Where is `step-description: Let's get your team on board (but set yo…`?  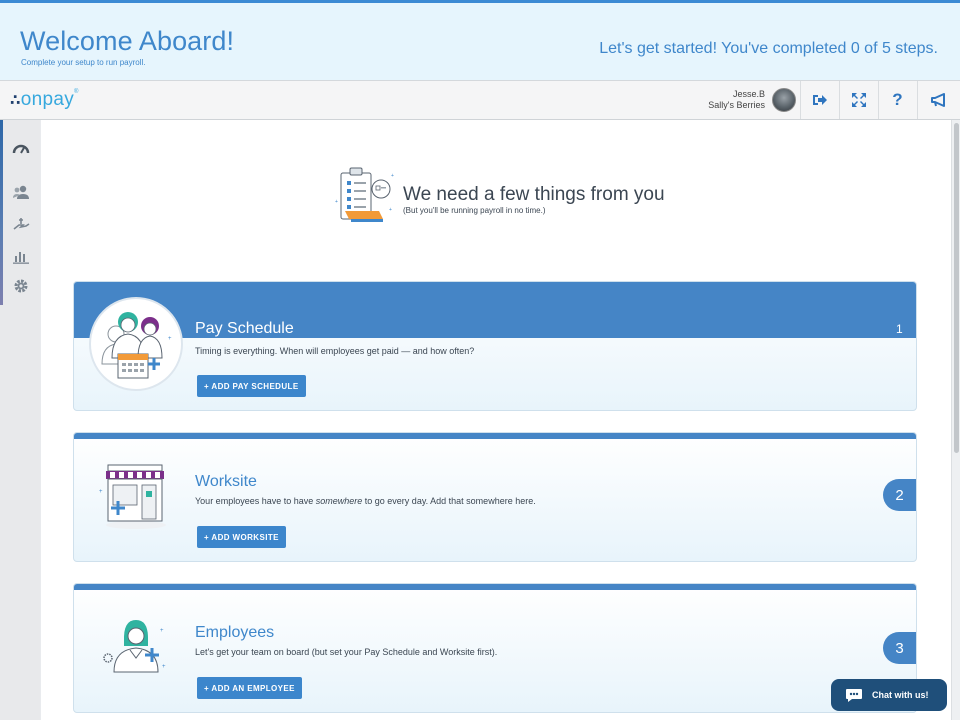 step-description: Let's get your team on board (but set yo… is located at coordinates (346, 652).